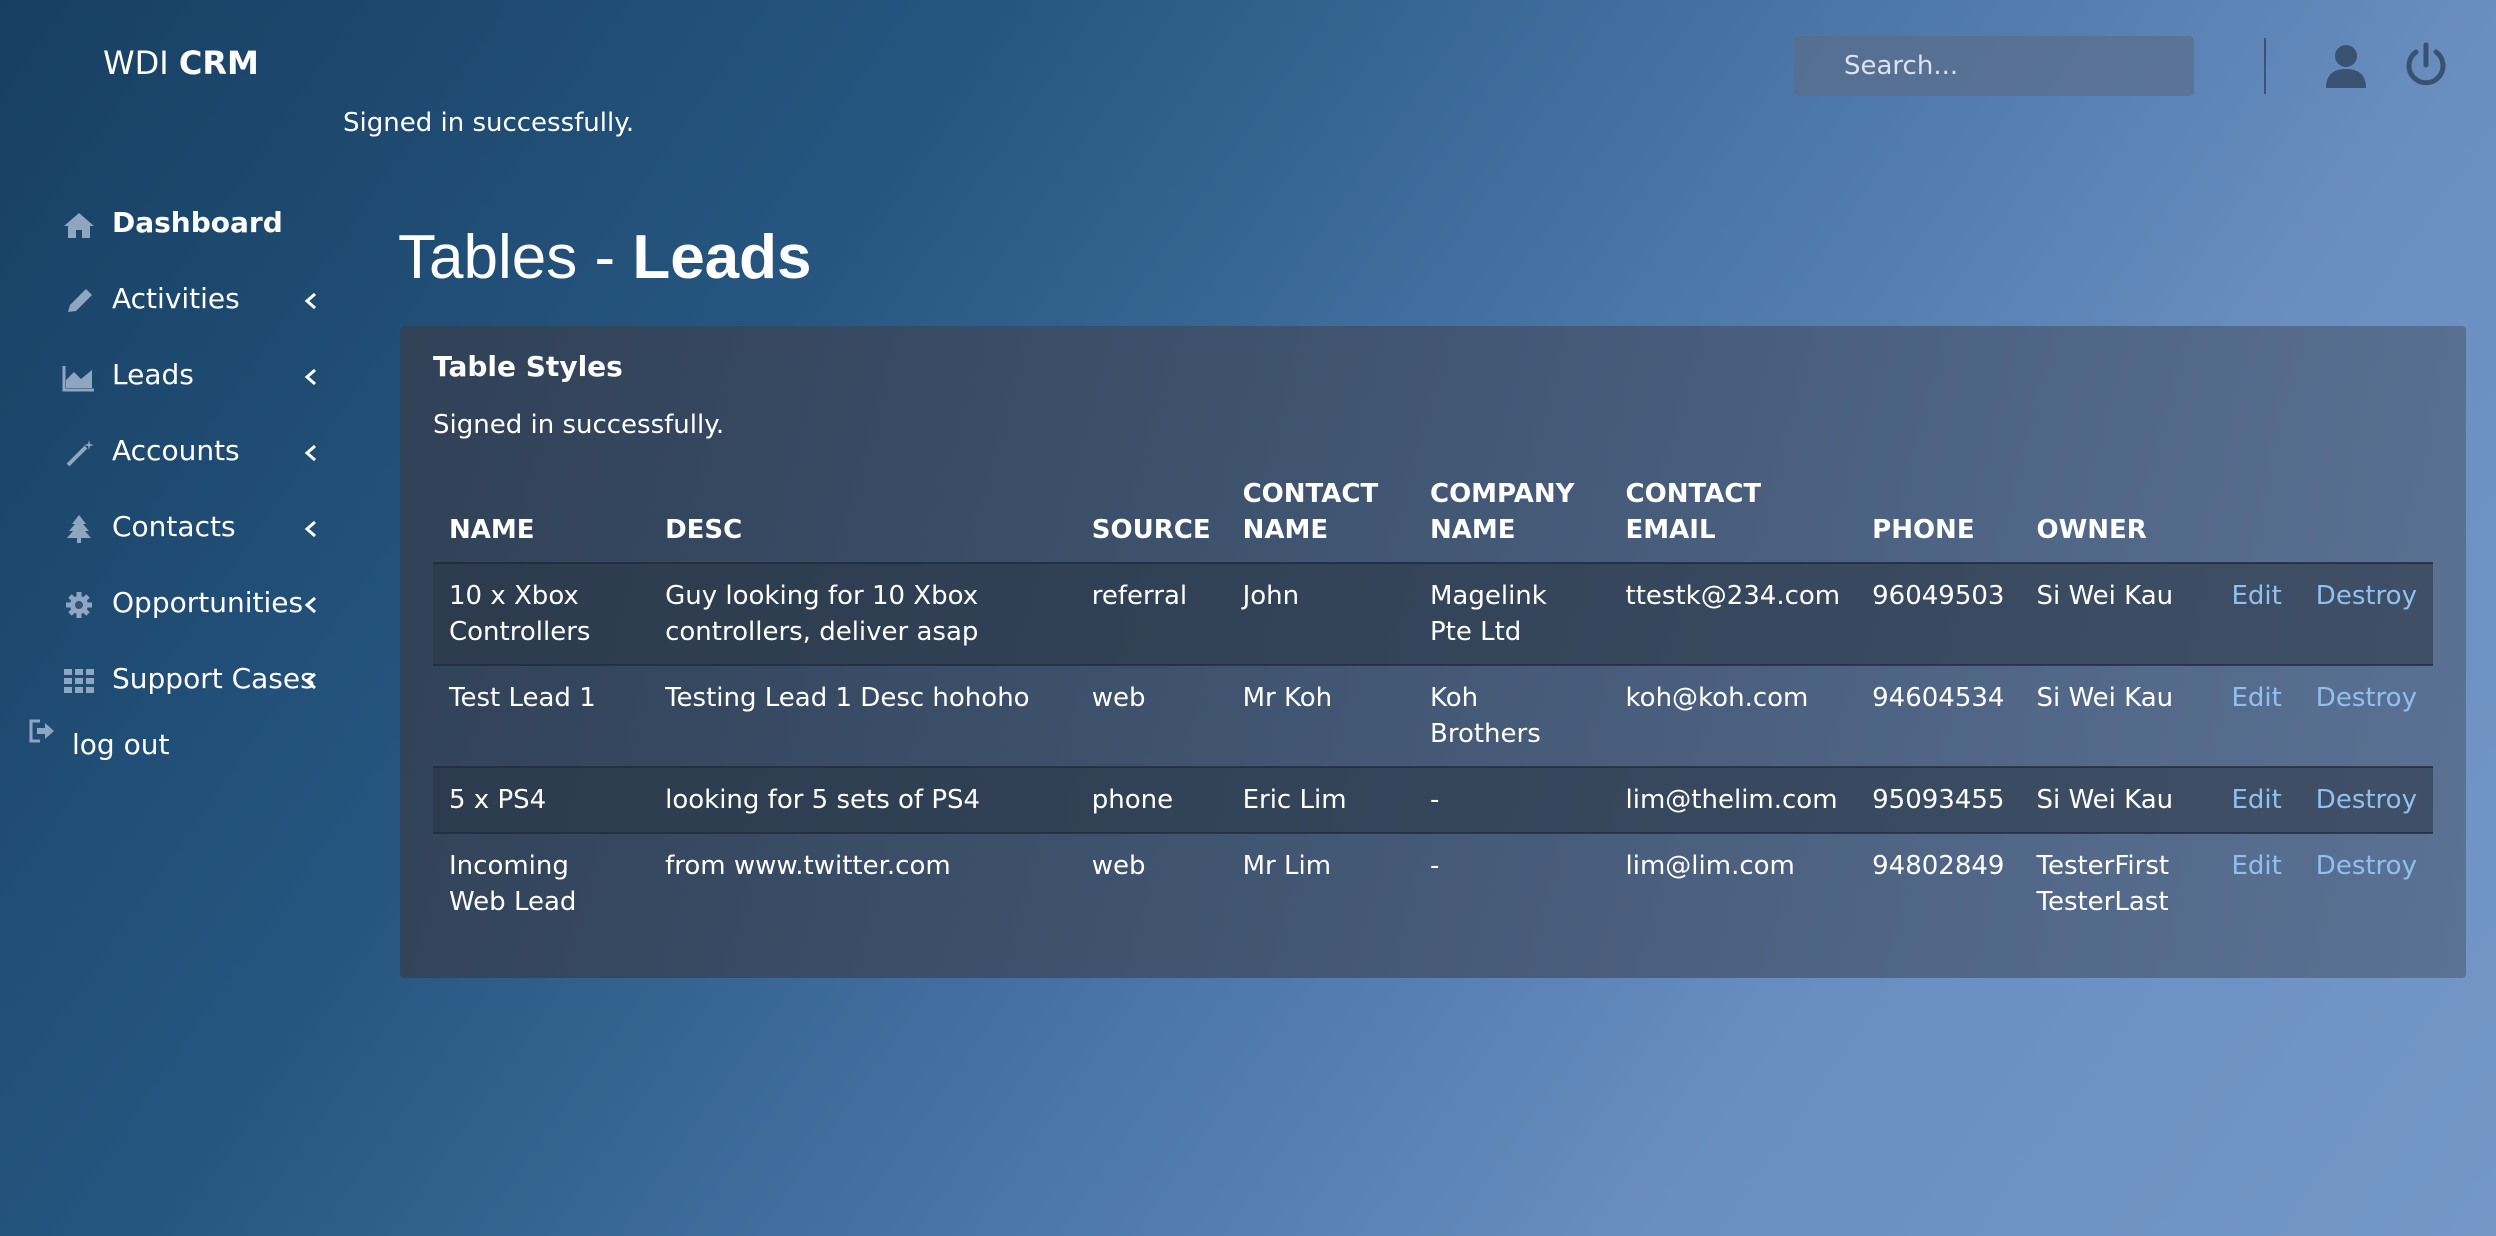  I want to click on sidebar-item-leads: Leads, so click(170, 376).